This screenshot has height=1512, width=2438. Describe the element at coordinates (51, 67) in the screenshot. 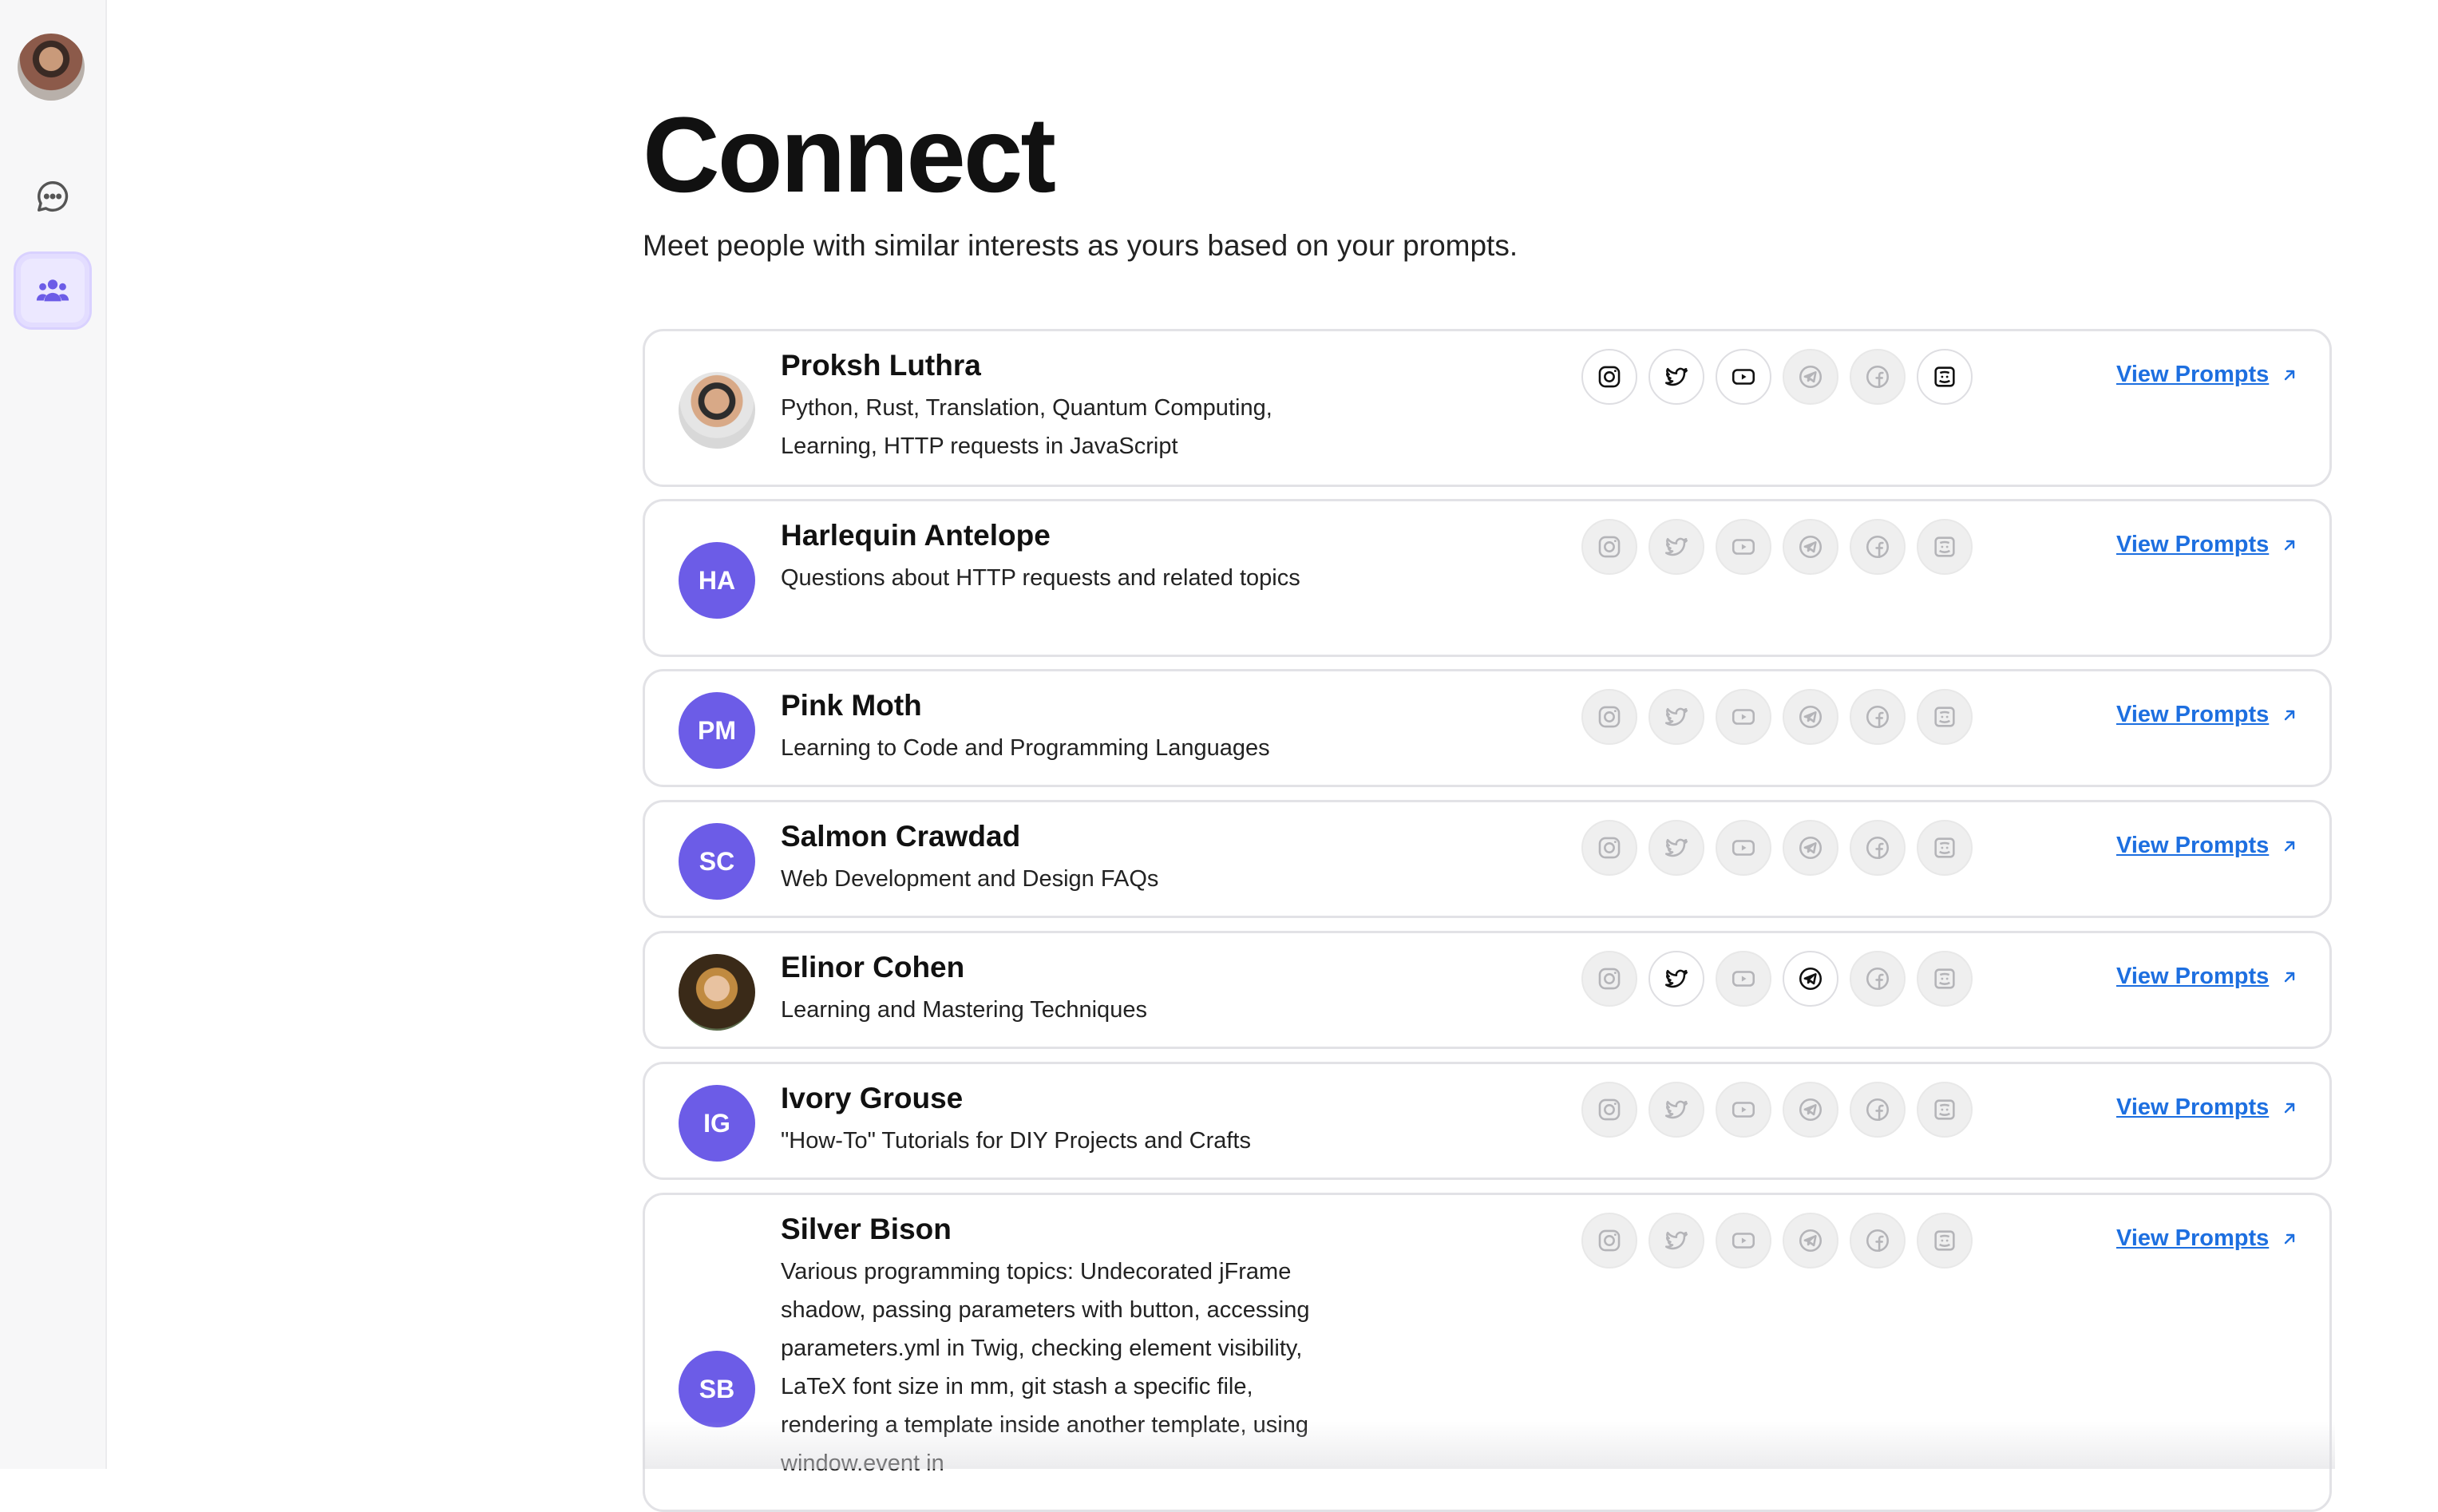

I see `user-avatar` at that location.